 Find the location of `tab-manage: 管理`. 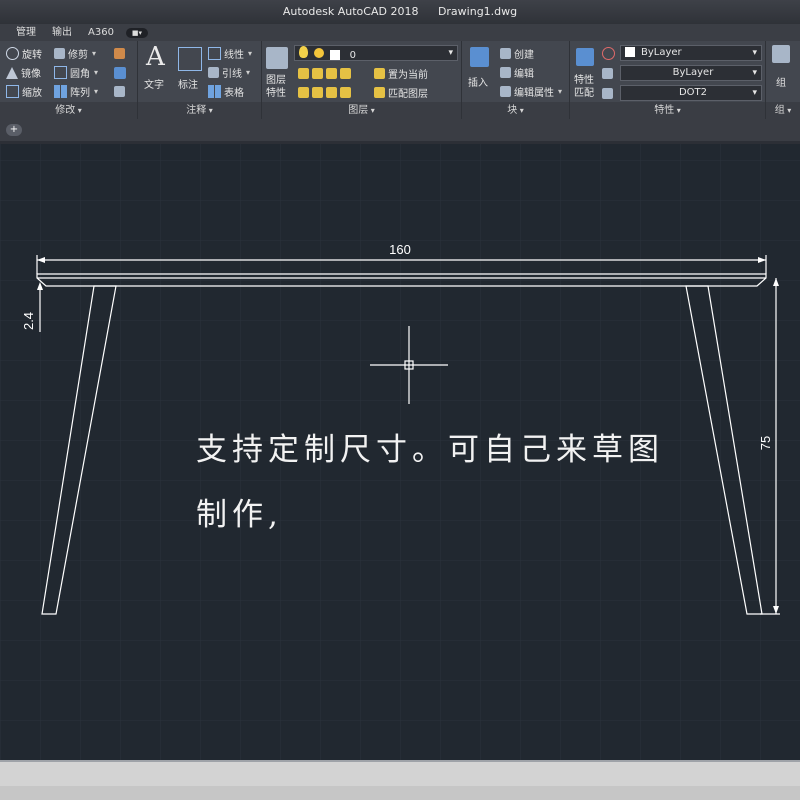

tab-manage: 管理 is located at coordinates (26, 32).